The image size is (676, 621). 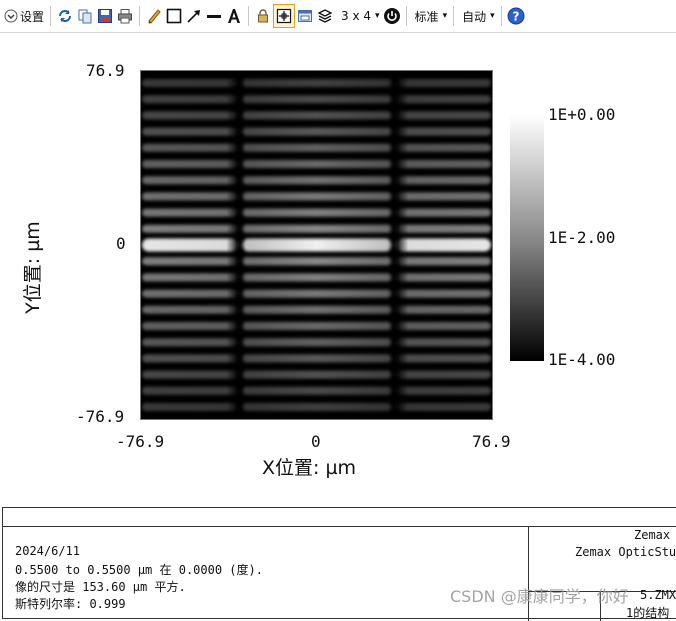 I want to click on layout-dropdown: 3 x 4 ▾, so click(x=360, y=16).